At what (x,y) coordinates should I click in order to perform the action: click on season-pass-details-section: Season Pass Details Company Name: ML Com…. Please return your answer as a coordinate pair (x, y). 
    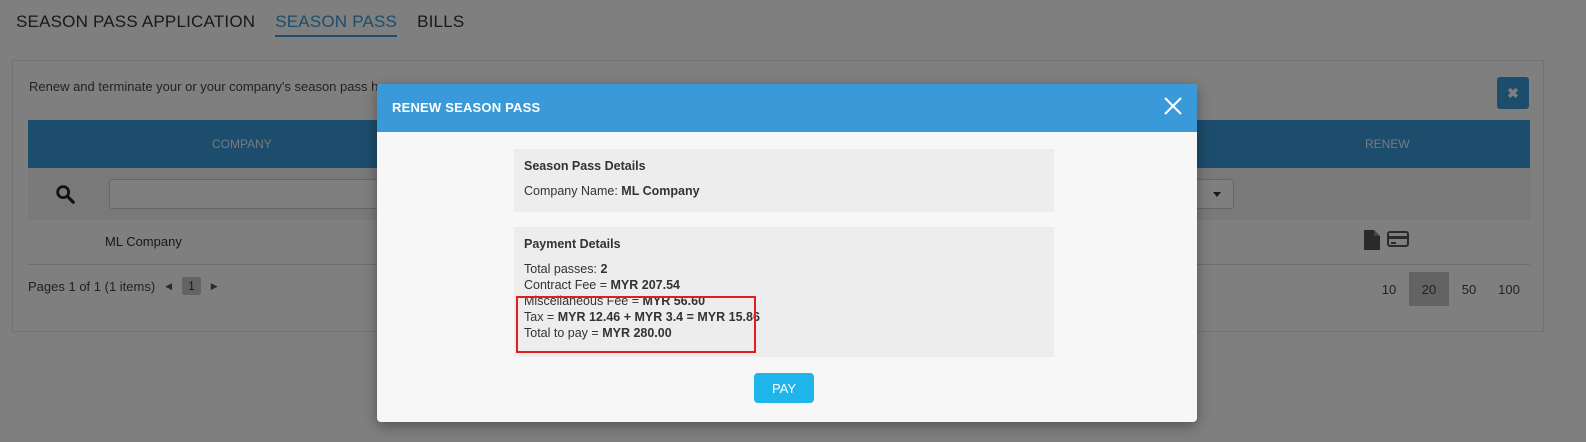
    Looking at the image, I should click on (784, 180).